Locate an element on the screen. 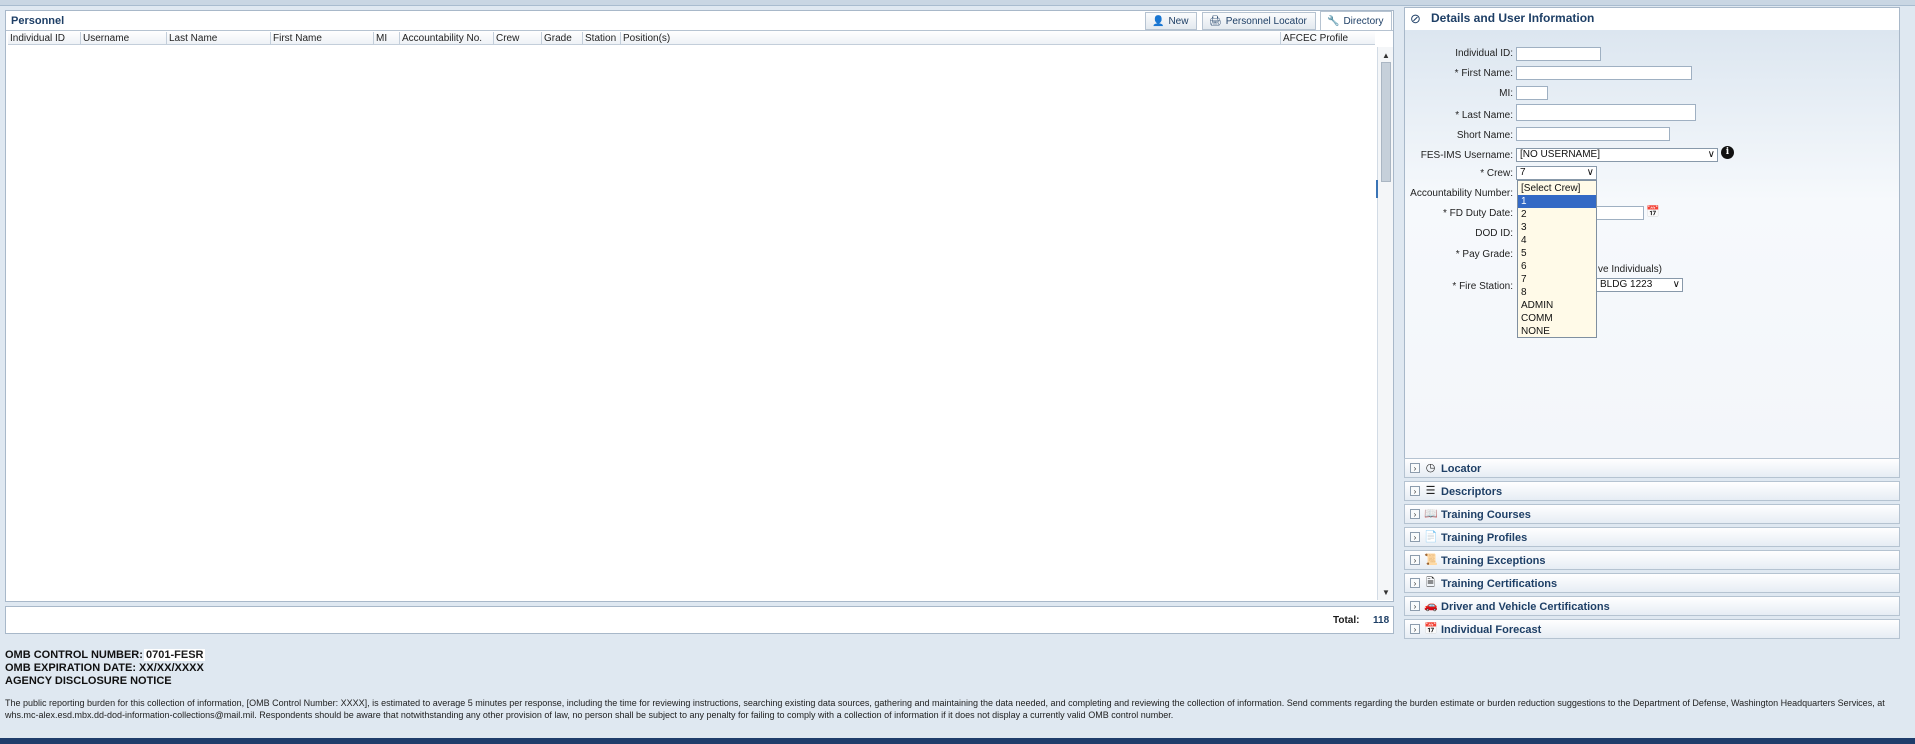 The height and width of the screenshot is (744, 1915). vertical-scrollbar: ▲ ▼ is located at coordinates (1385, 323).